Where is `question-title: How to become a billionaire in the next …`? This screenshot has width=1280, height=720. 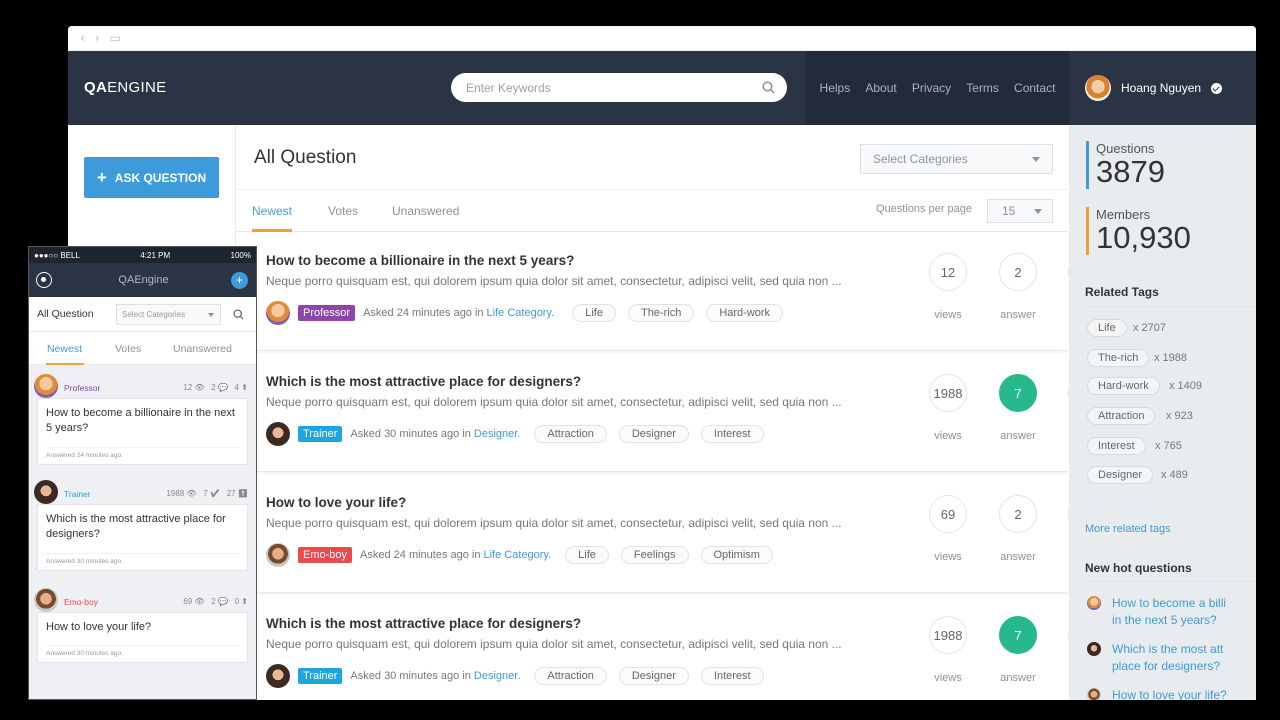
question-title: How to become a billionaire in the next … is located at coordinates (420, 260).